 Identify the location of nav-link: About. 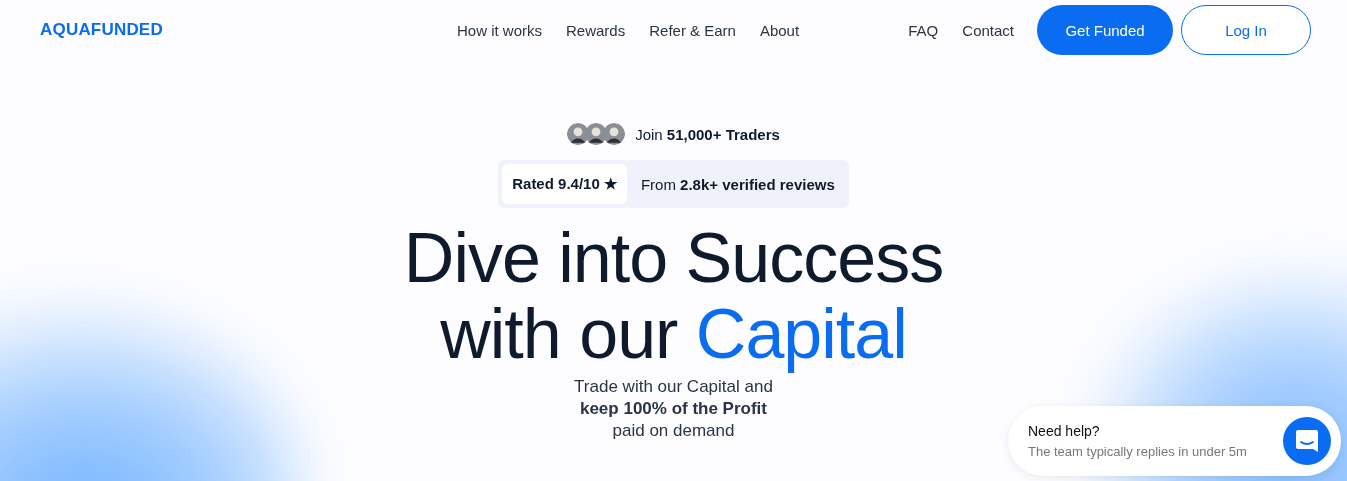
(779, 30).